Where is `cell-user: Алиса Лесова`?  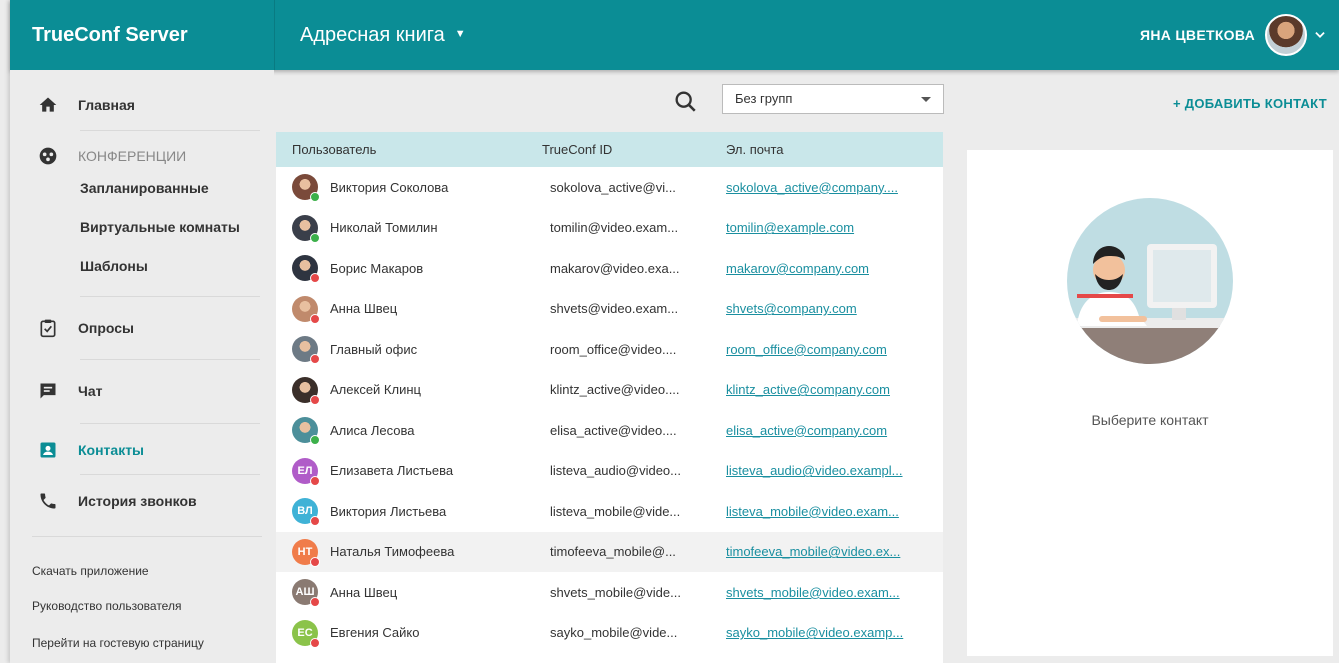 cell-user: Алиса Лесова is located at coordinates (409, 431).